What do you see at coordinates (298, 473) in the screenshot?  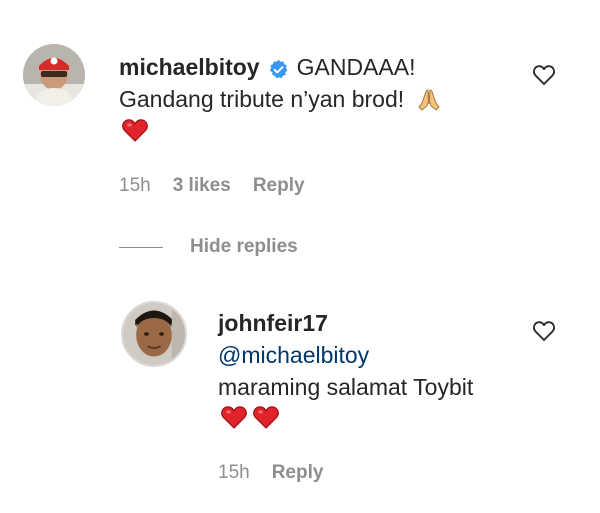 I see `reply-reply-button: Reply` at bounding box center [298, 473].